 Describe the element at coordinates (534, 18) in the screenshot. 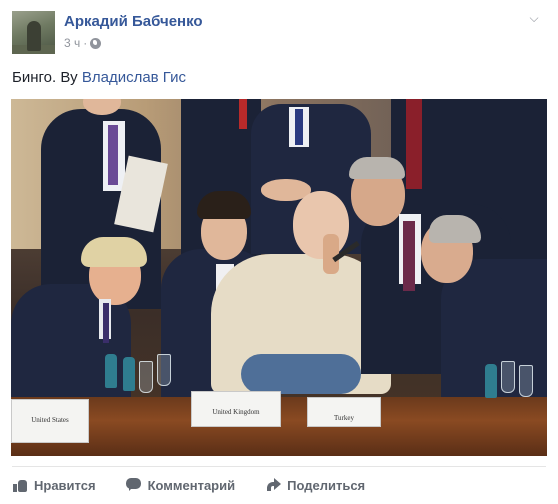

I see `chevron-down-icon: ⌵` at that location.